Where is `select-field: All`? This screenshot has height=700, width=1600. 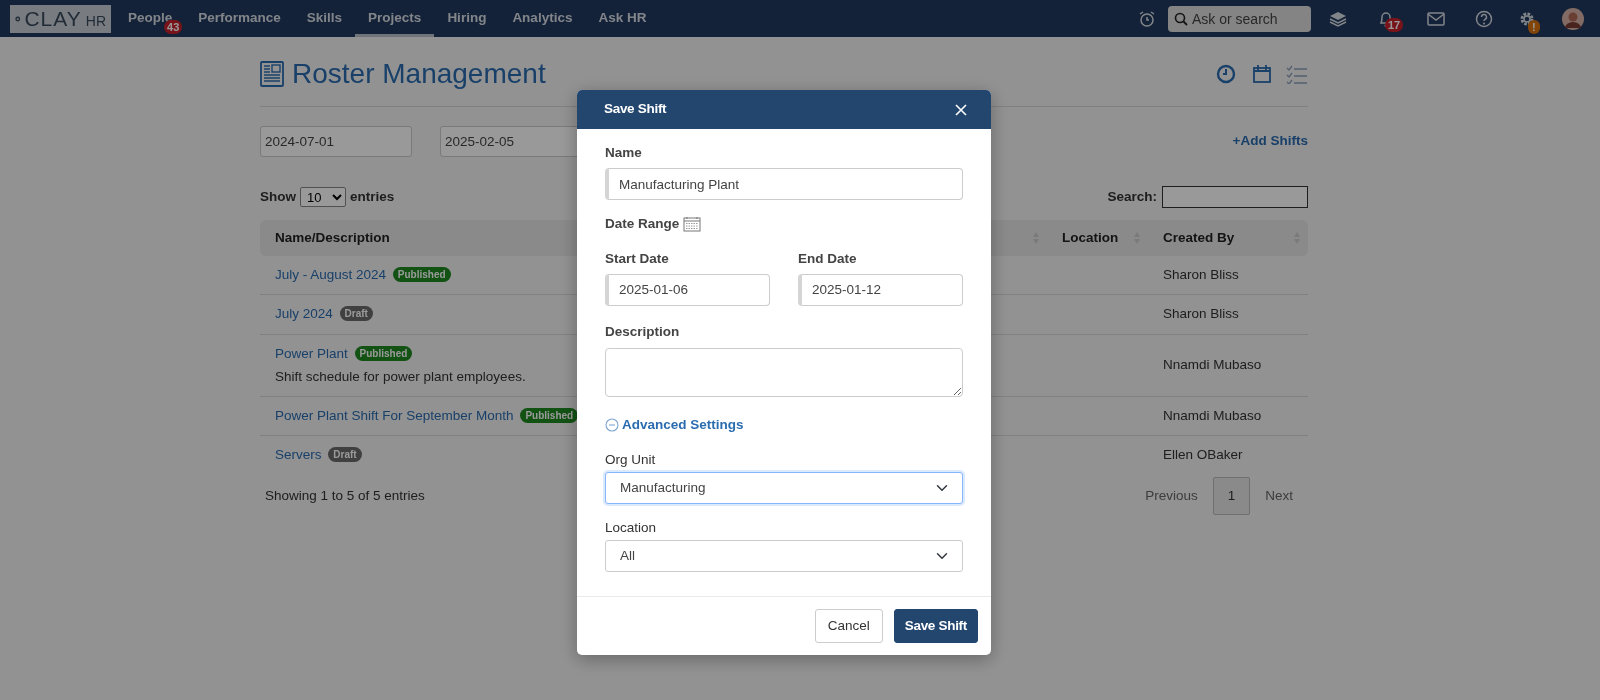
select-field: All is located at coordinates (784, 556).